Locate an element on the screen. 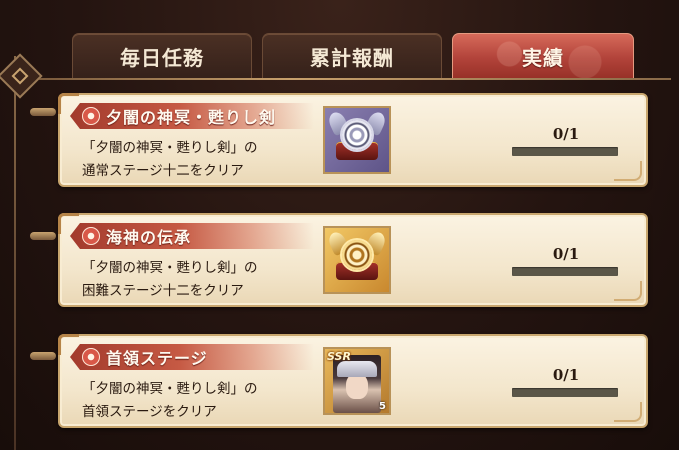 The width and height of the screenshot is (679, 450). description-line: 首領ステージをクリア is located at coordinates (149, 412).